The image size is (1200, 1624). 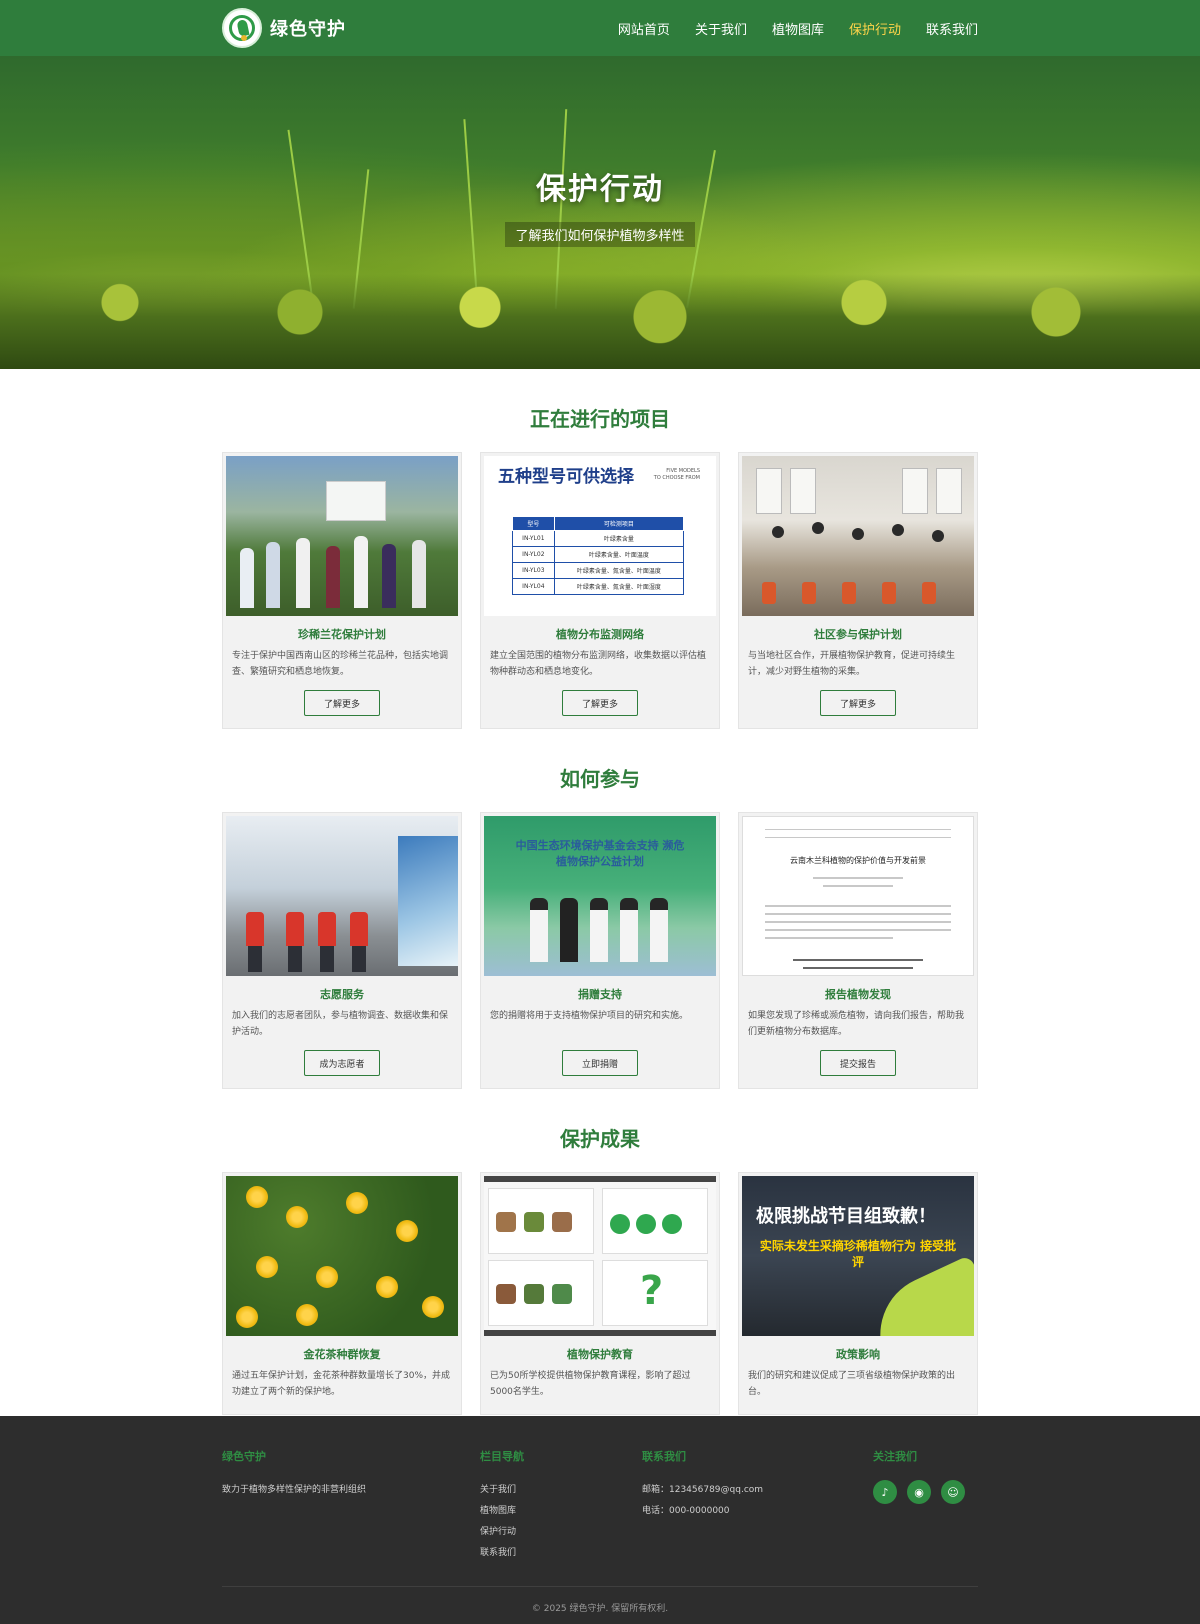 What do you see at coordinates (858, 994) in the screenshot?
I see `card-title: 报告植物发现` at bounding box center [858, 994].